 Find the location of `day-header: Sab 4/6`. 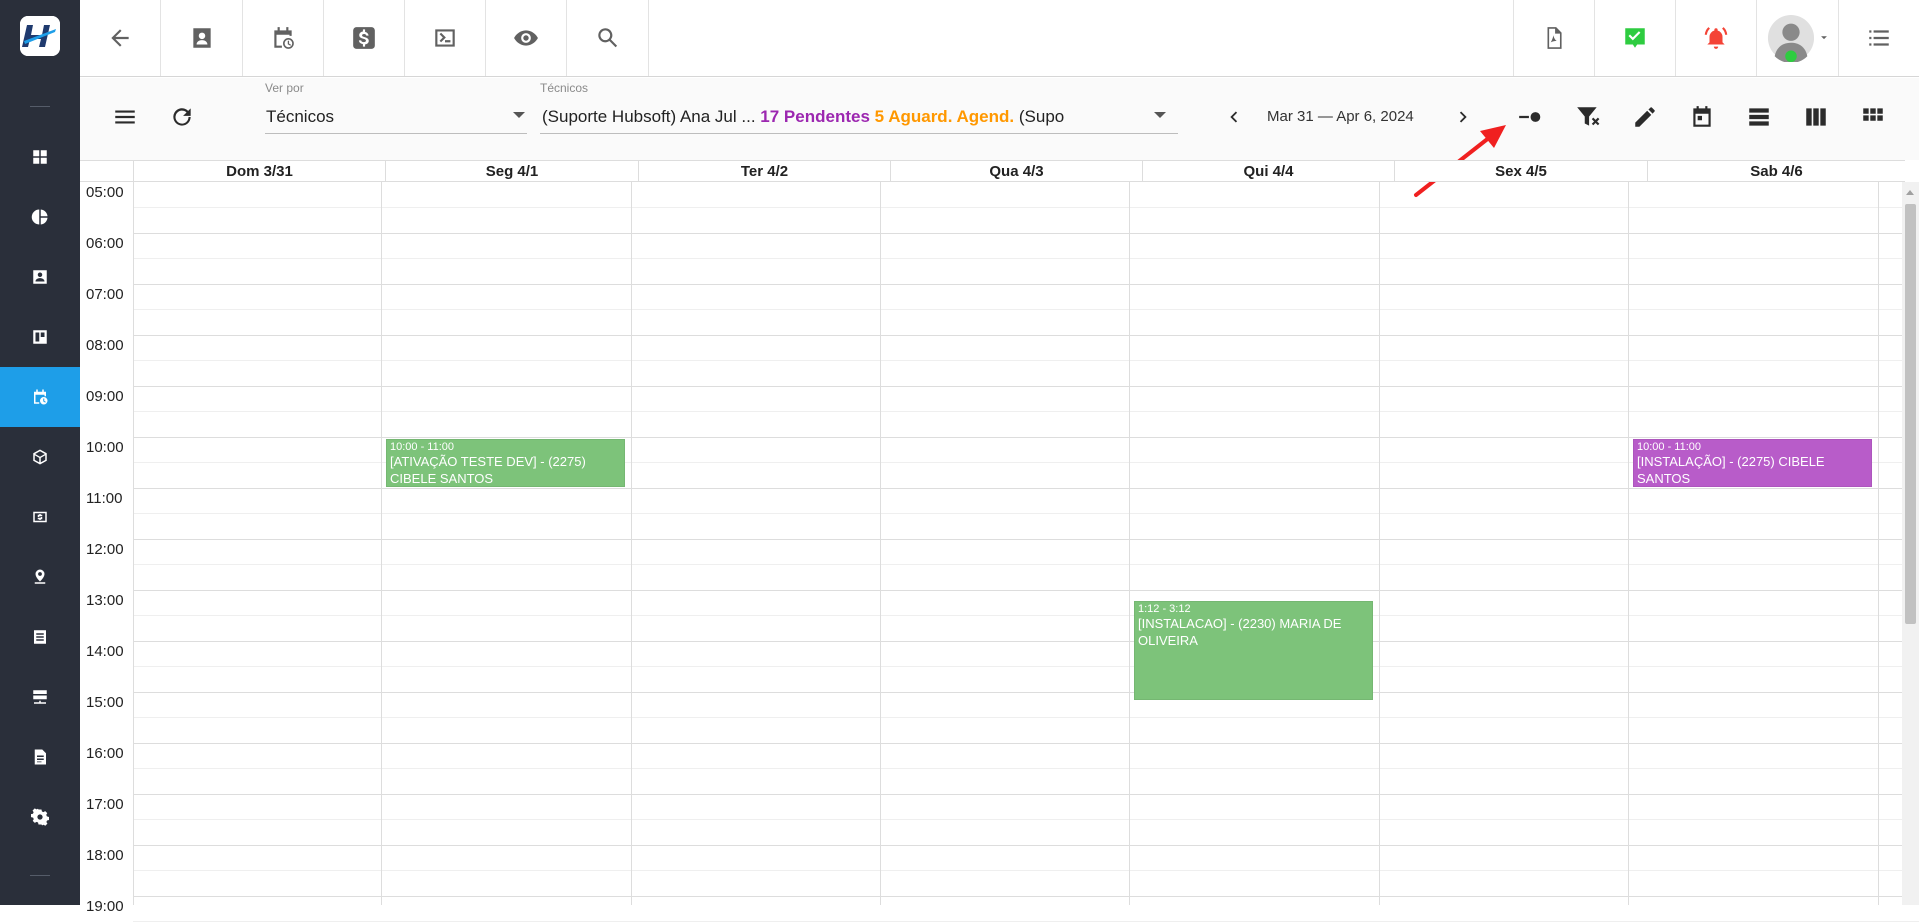

day-header: Sab 4/6 is located at coordinates (1776, 171).